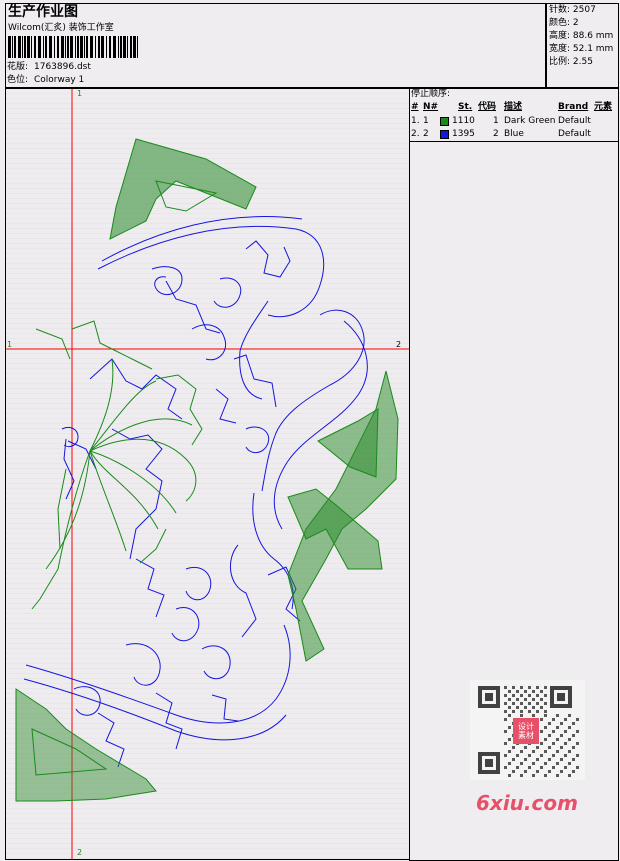 Image resolution: width=620 pixels, height=861 pixels. I want to click on row-index: 1., so click(415, 121).